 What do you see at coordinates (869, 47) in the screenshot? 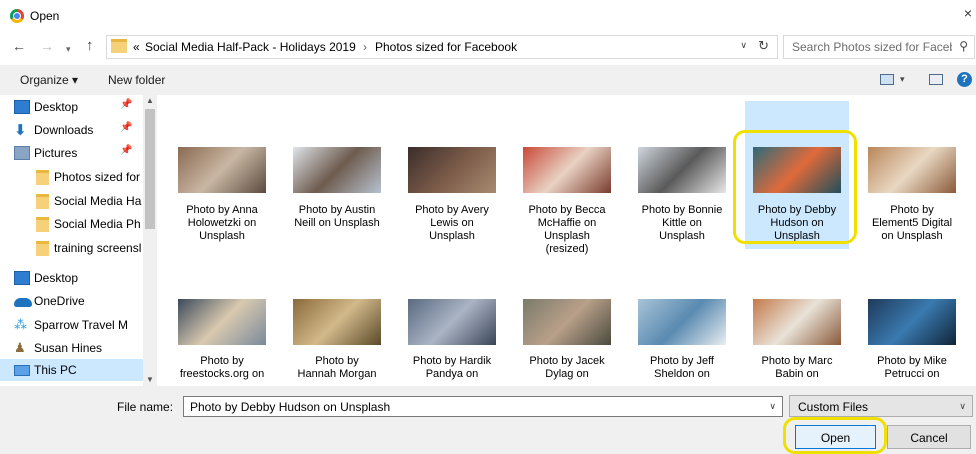
I see `search-input` at bounding box center [869, 47].